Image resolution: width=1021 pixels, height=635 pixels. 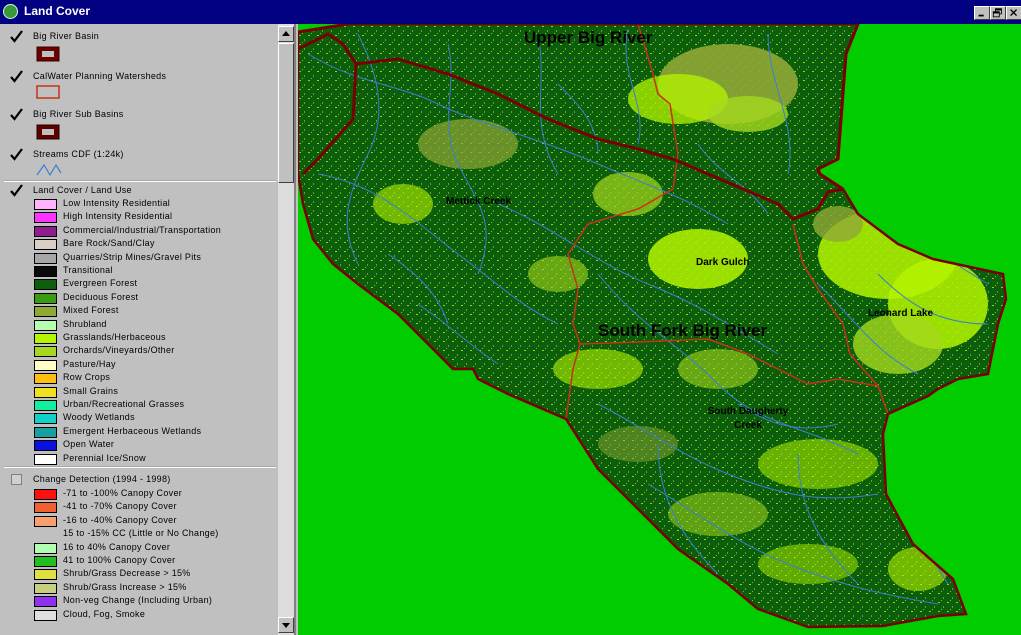 I want to click on layer-streams-cdf: Streams CDF (1:24k), so click(x=139, y=162).